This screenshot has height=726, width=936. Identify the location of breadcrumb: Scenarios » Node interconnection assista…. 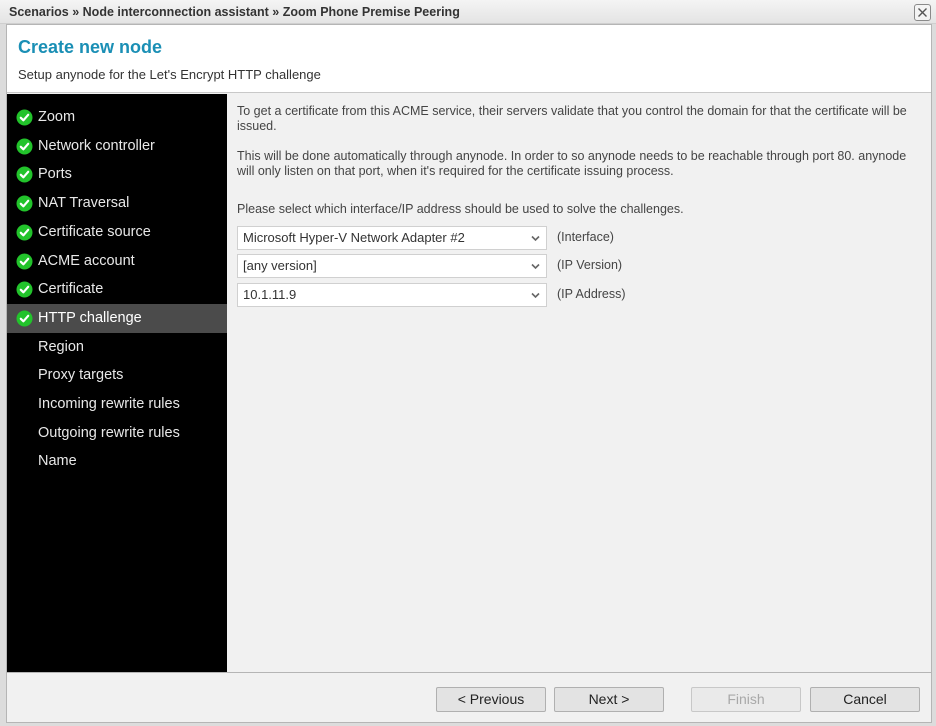
(234, 12).